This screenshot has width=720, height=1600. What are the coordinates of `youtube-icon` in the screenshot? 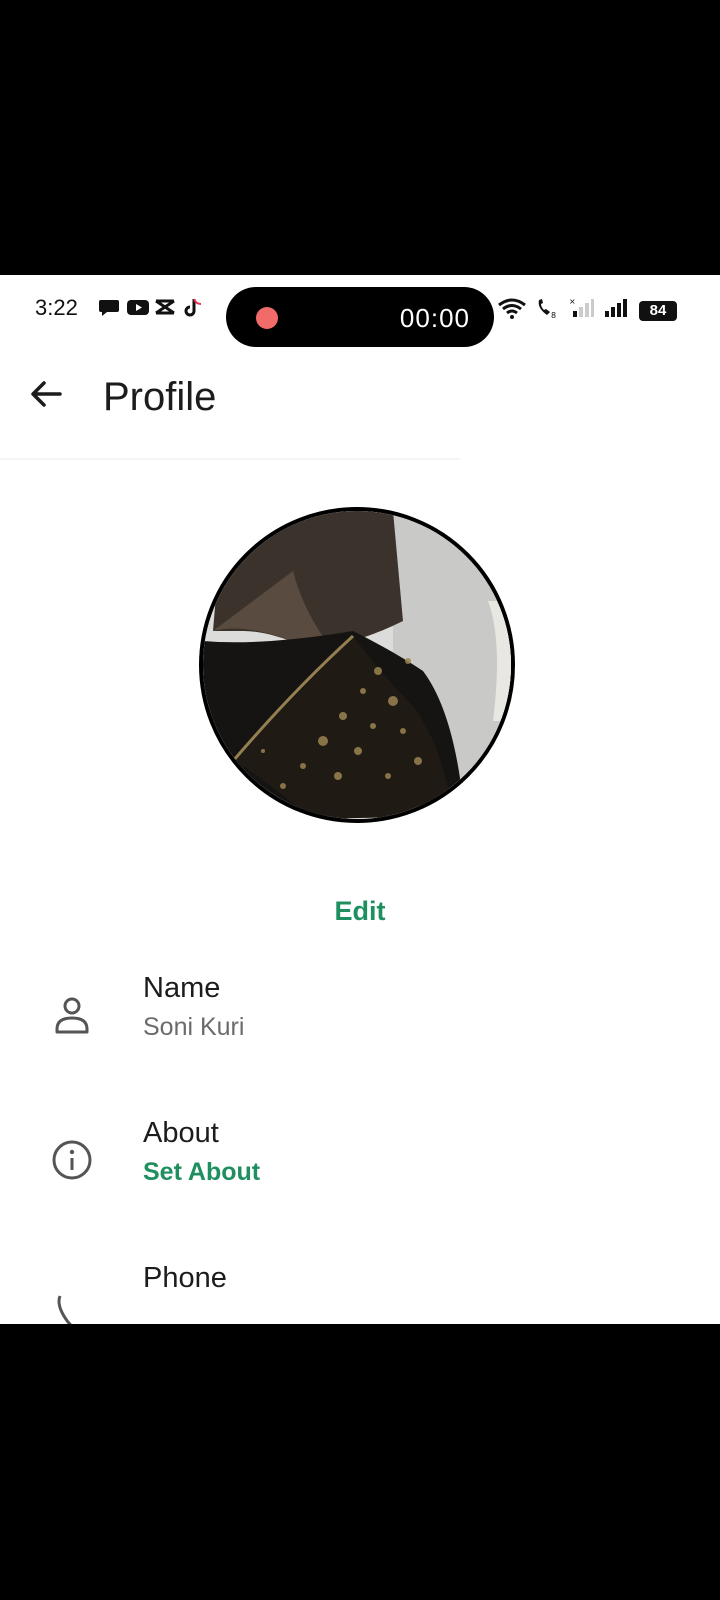 It's located at (137, 307).